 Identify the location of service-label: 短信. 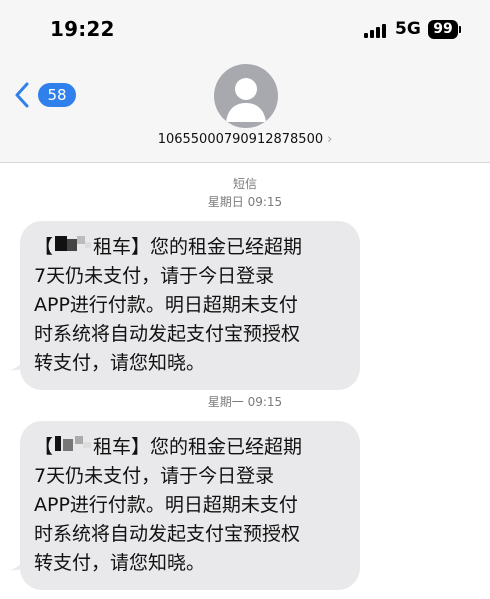
(244, 184).